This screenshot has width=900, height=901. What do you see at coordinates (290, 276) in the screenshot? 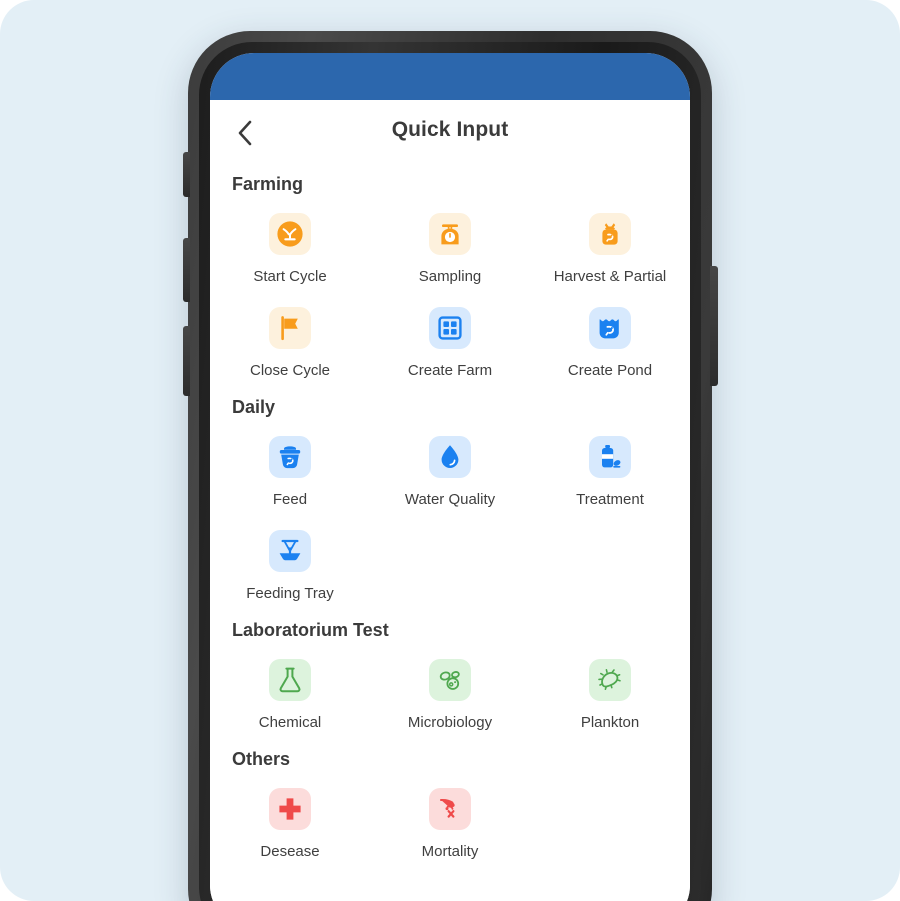
I see `shortcut-label: Start Cycle` at bounding box center [290, 276].